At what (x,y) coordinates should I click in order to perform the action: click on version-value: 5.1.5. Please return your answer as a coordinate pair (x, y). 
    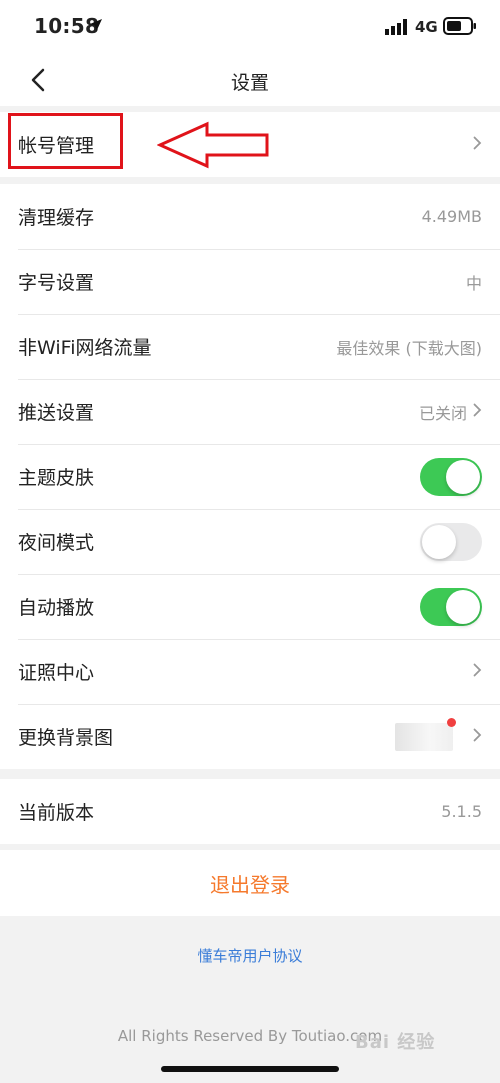
    Looking at the image, I should click on (461, 811).